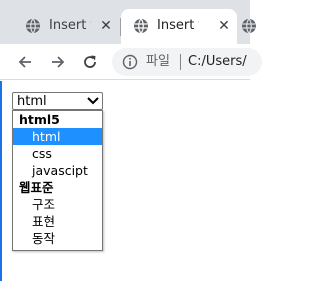 The width and height of the screenshot is (320, 281). I want to click on reload-button, so click(90, 62).